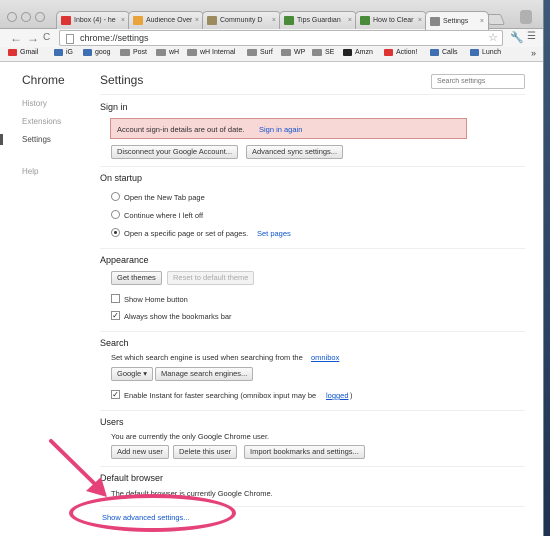  What do you see at coordinates (178, 316) in the screenshot?
I see `checkbox-label: Always show the bookmarks bar` at bounding box center [178, 316].